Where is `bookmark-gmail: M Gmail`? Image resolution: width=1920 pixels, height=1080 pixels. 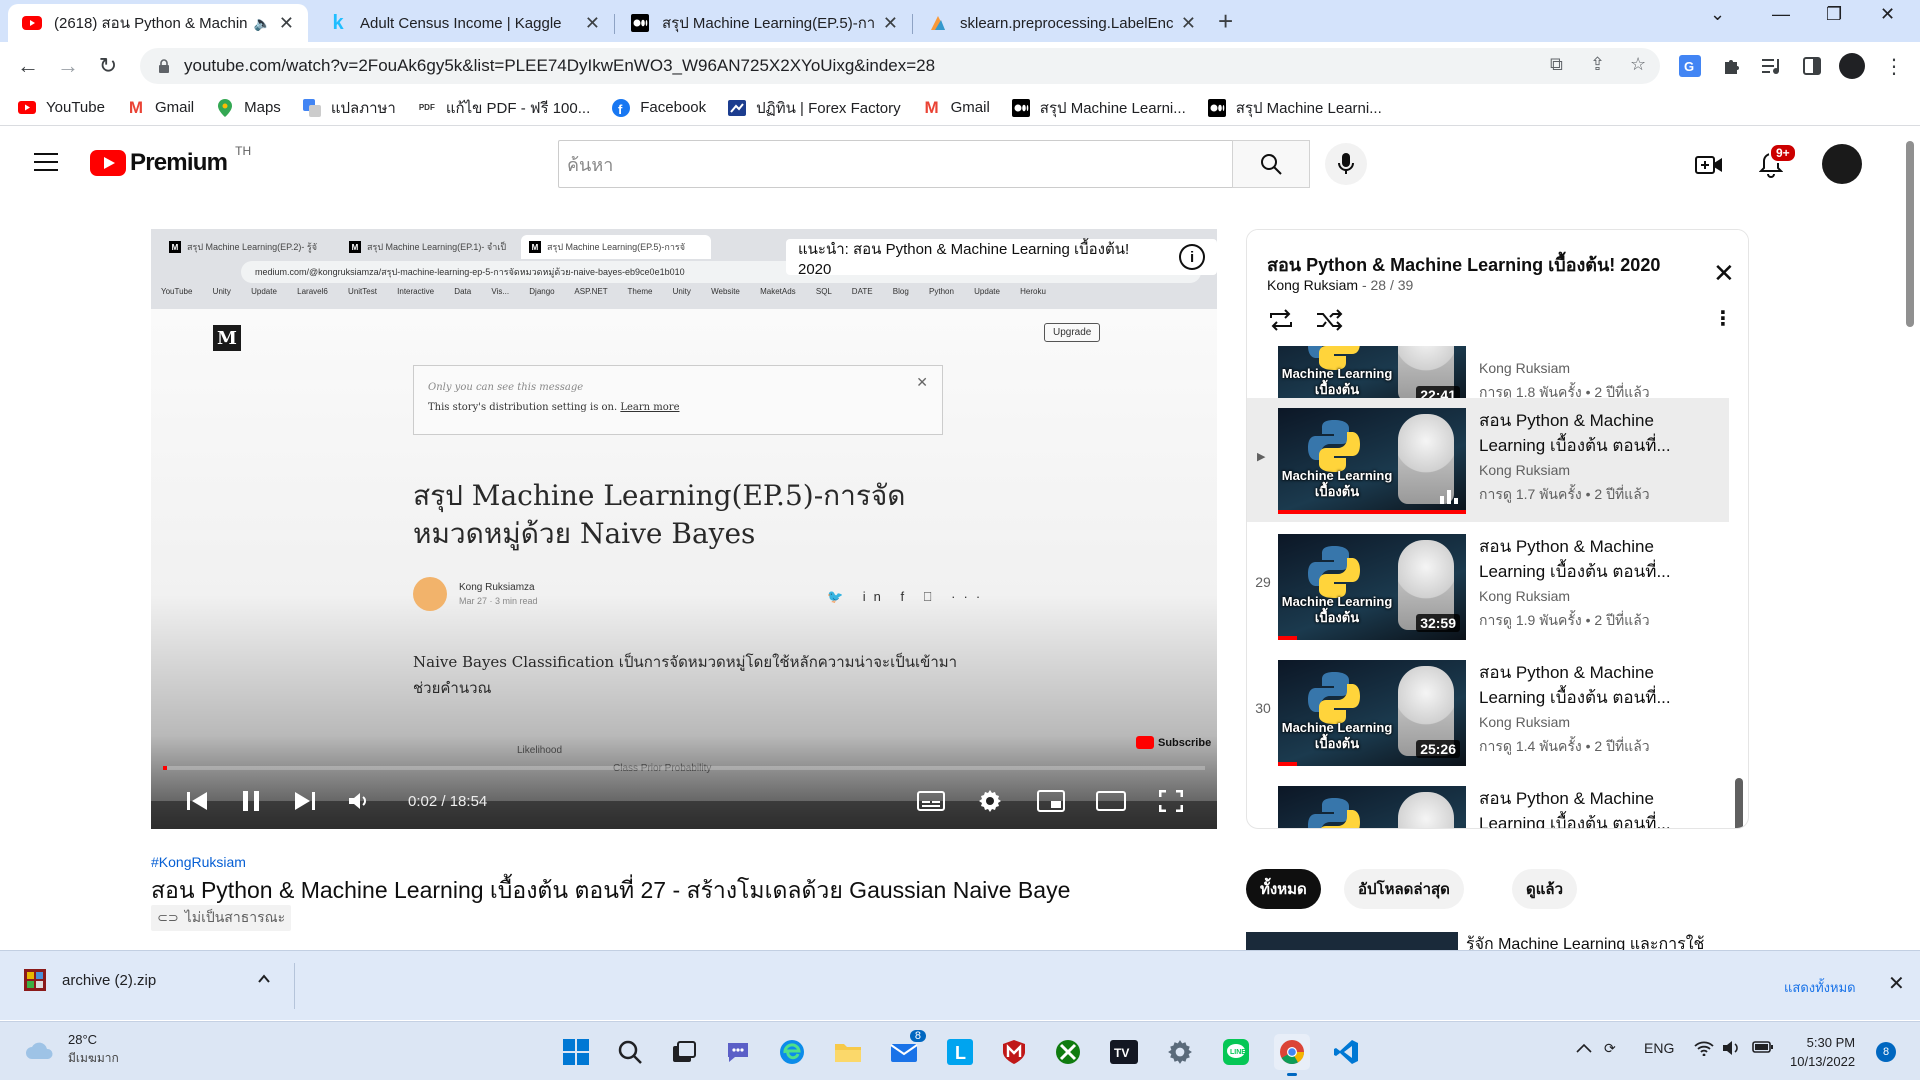
bookmark-gmail: M Gmail is located at coordinates (160, 107).